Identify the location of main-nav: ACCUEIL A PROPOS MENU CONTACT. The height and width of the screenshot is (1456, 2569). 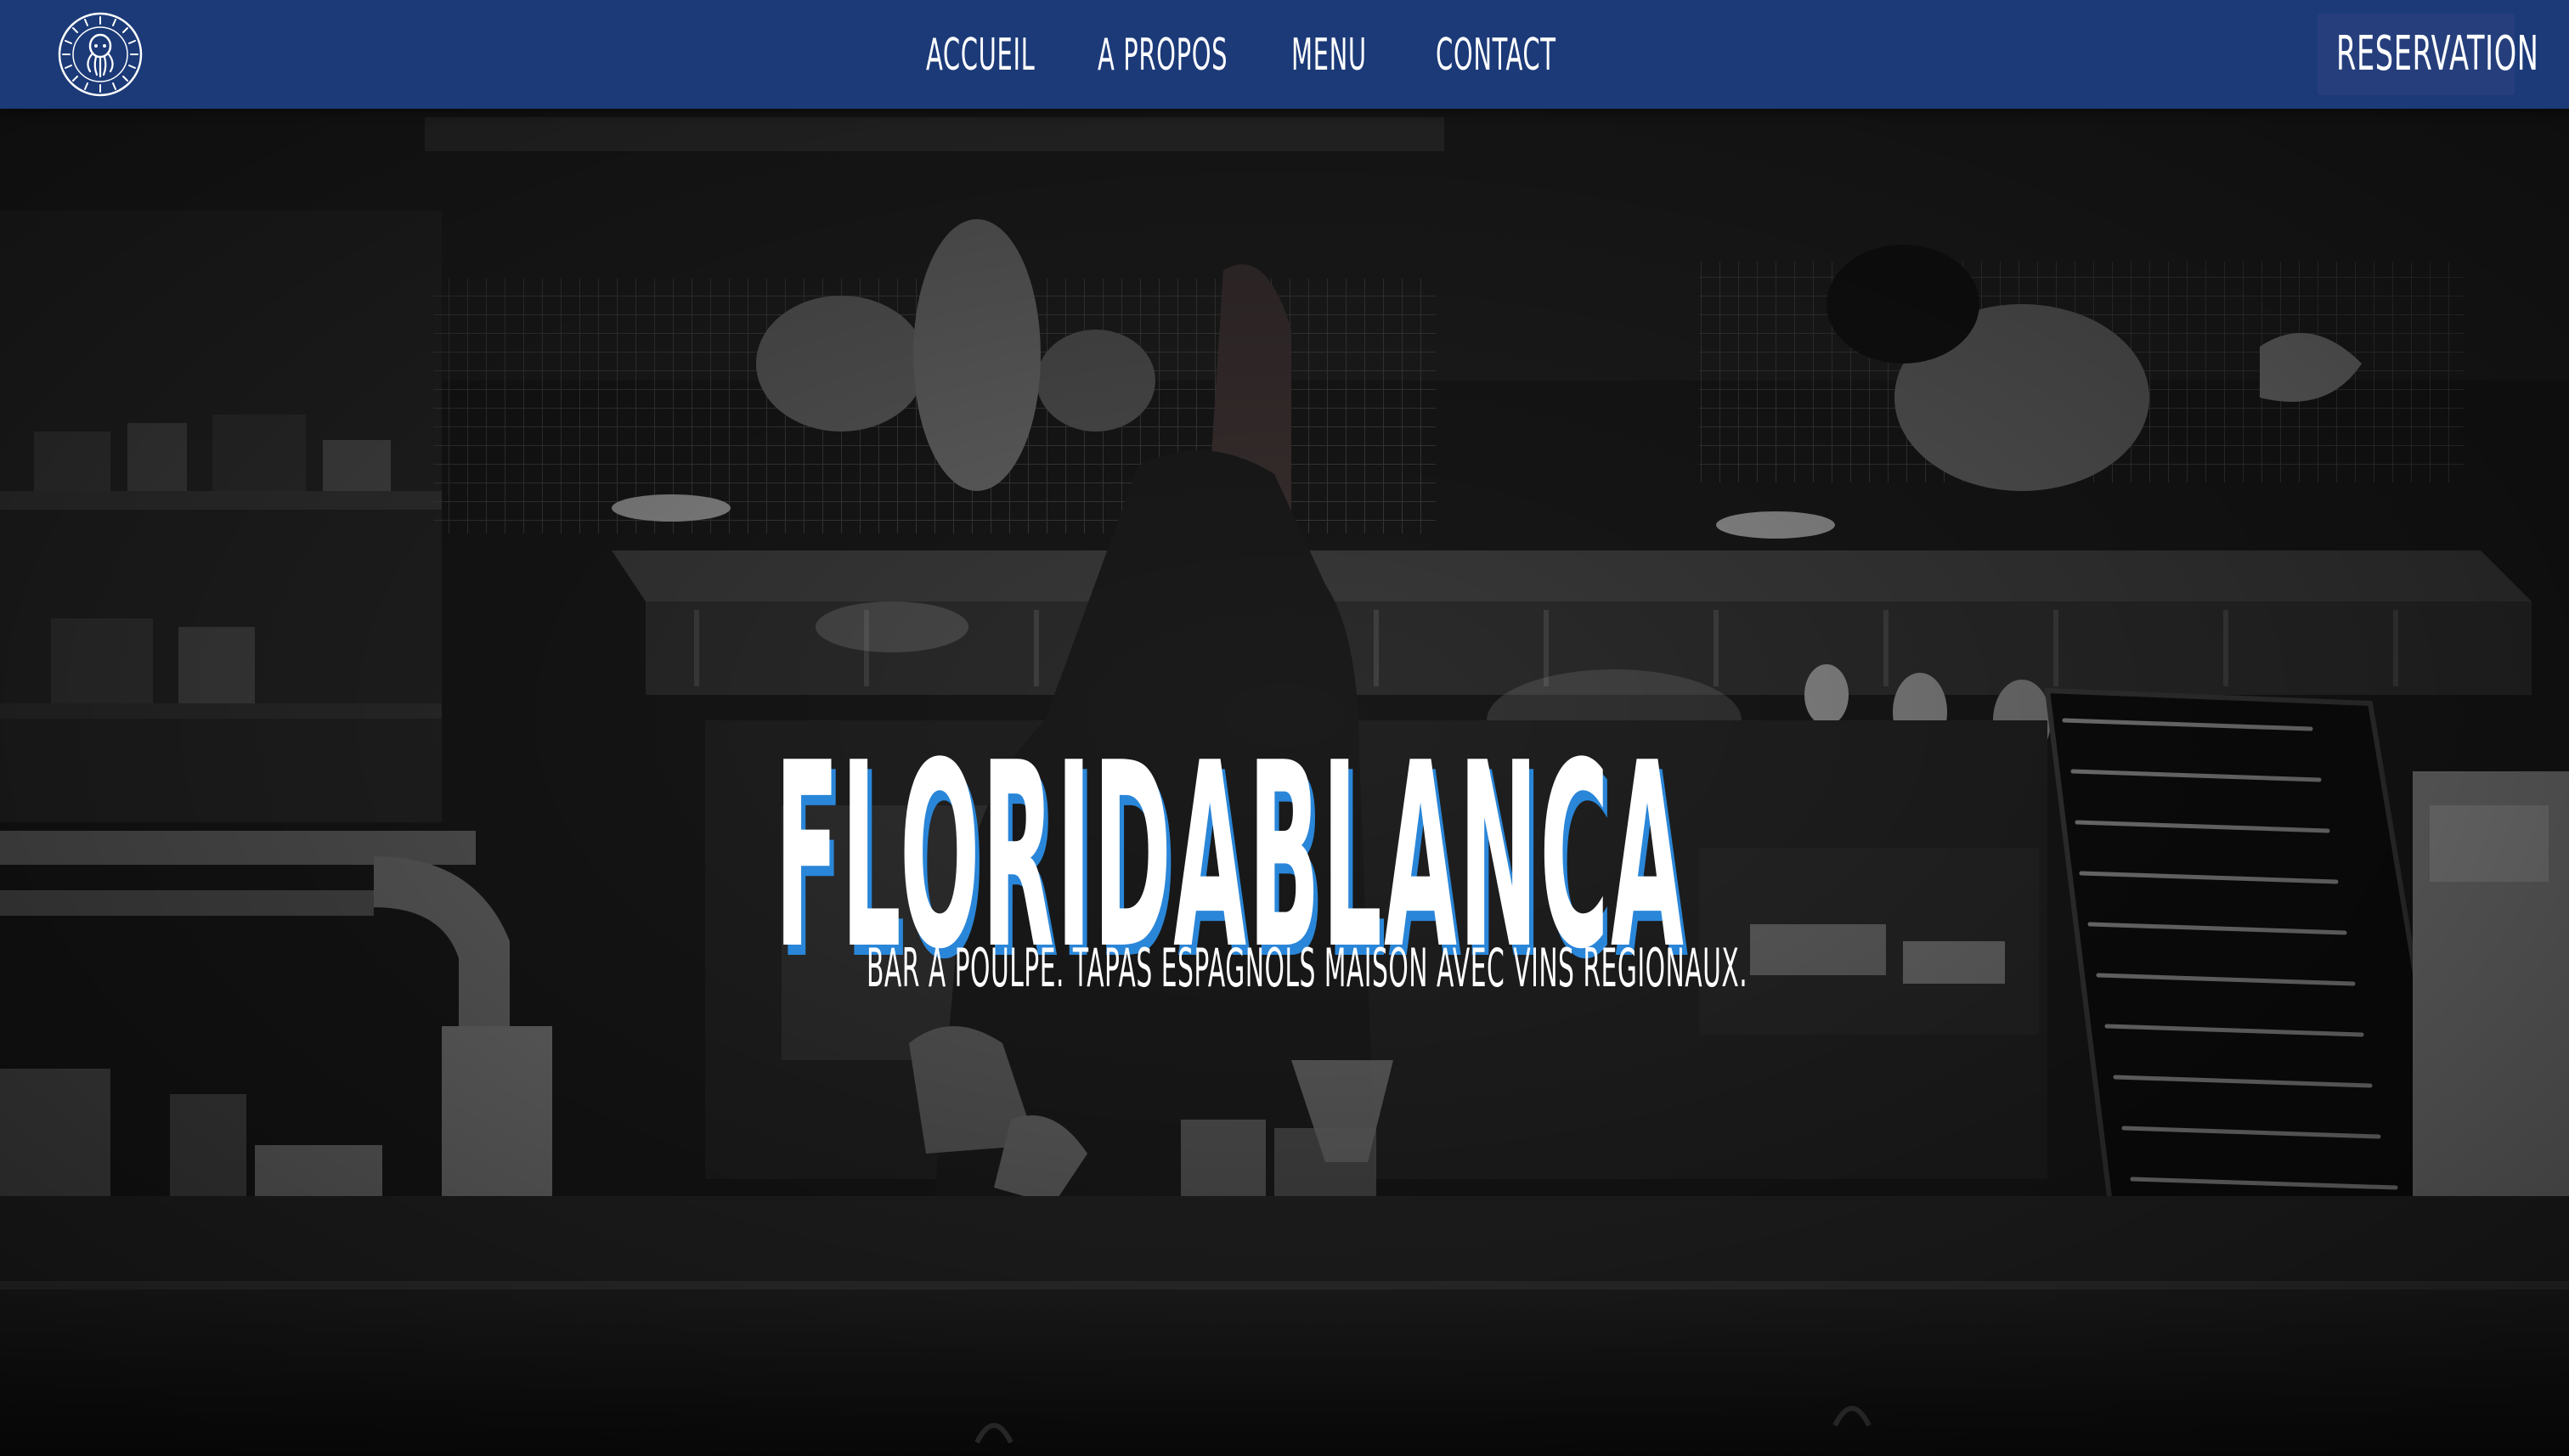
(1284, 54).